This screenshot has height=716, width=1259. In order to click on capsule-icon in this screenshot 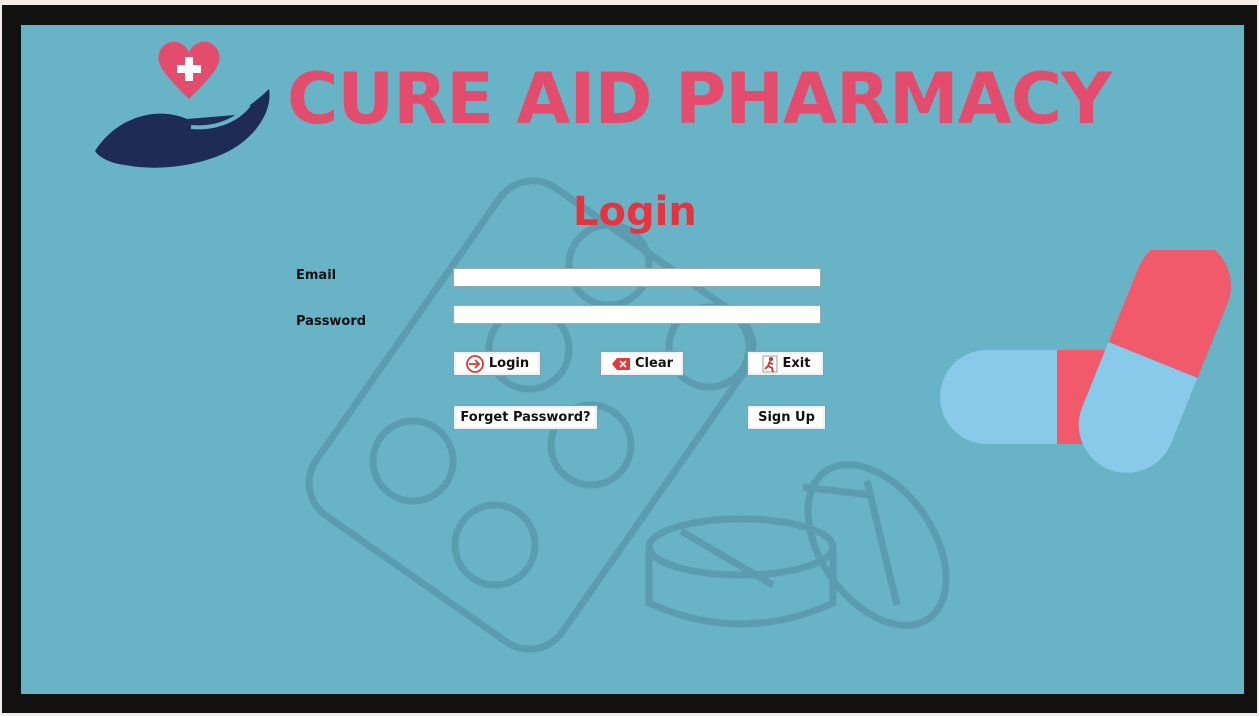, I will do `click(1085, 361)`.